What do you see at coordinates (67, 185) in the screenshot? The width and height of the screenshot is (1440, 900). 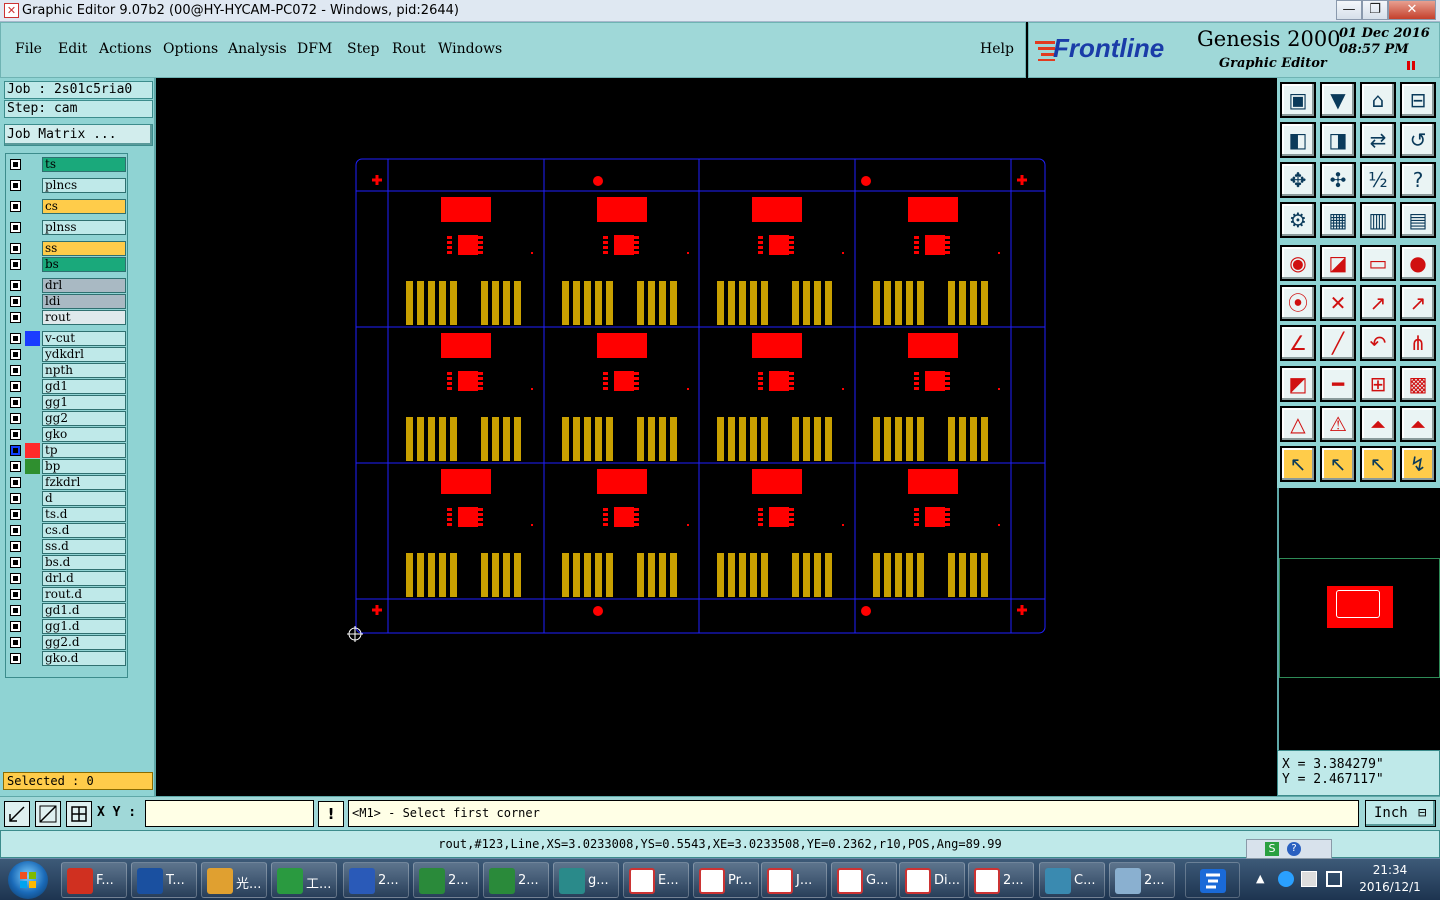 I see `layer-row: plncs` at bounding box center [67, 185].